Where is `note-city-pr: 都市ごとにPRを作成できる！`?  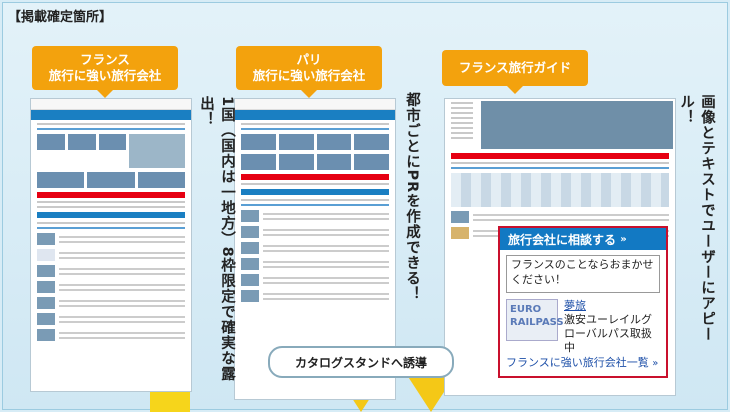 note-city-pr: 都市ごとにPRを作成できる！ is located at coordinates (412, 197).